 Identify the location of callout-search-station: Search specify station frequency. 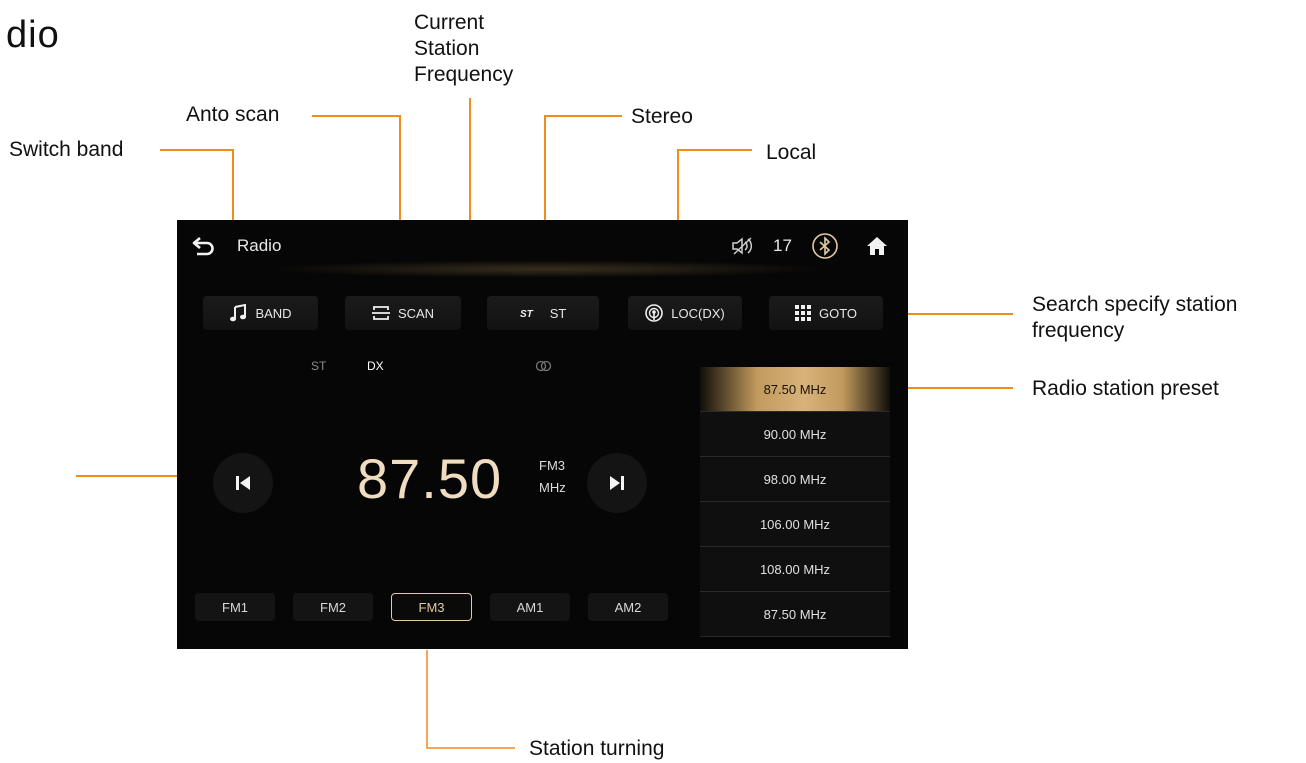
(1167, 318).